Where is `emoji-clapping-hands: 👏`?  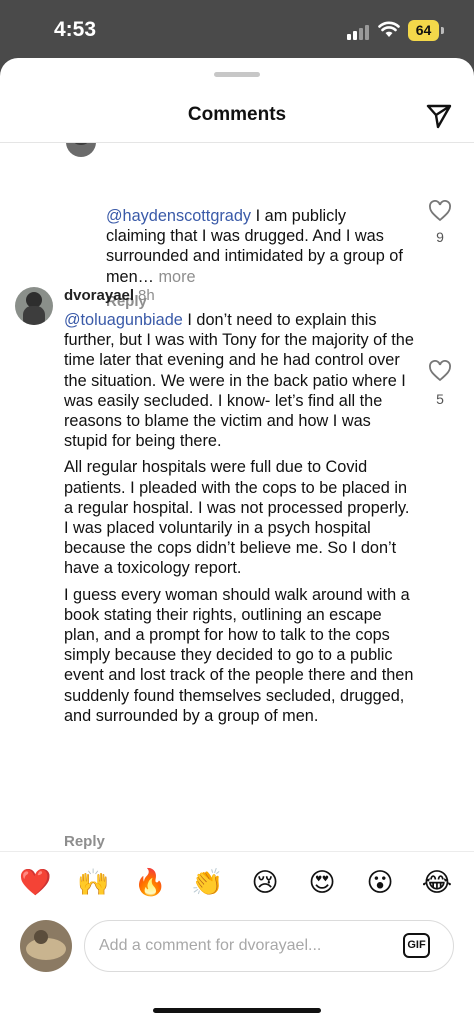 emoji-clapping-hands: 👏 is located at coordinates (207, 882).